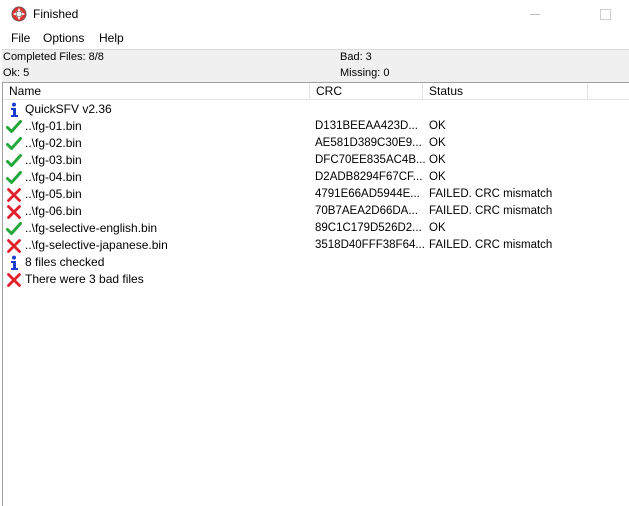 The height and width of the screenshot is (506, 629). I want to click on bad-count-label: Bad: 3, so click(356, 57).